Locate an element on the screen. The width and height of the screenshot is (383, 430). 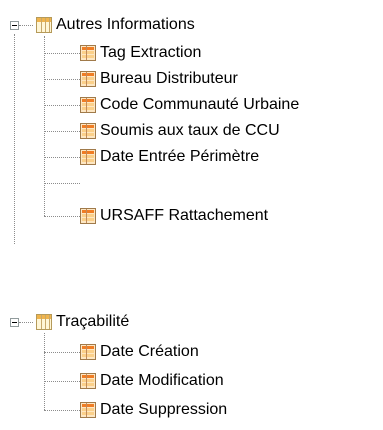
tree-item-label: Tag Extraction is located at coordinates (151, 52).